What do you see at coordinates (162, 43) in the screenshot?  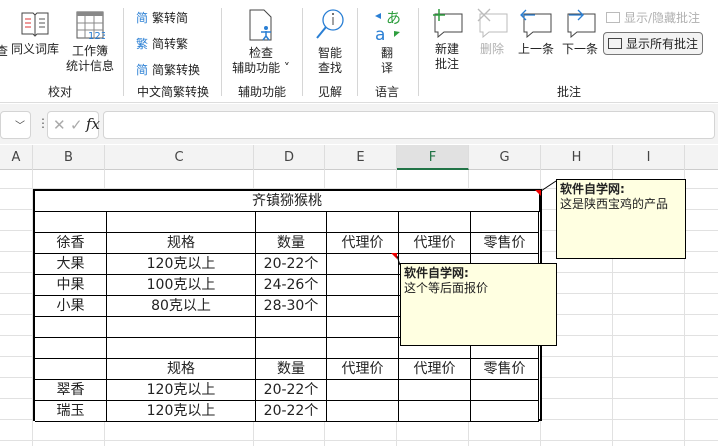 I see `simp-to-trad-button: 繁简转繁` at bounding box center [162, 43].